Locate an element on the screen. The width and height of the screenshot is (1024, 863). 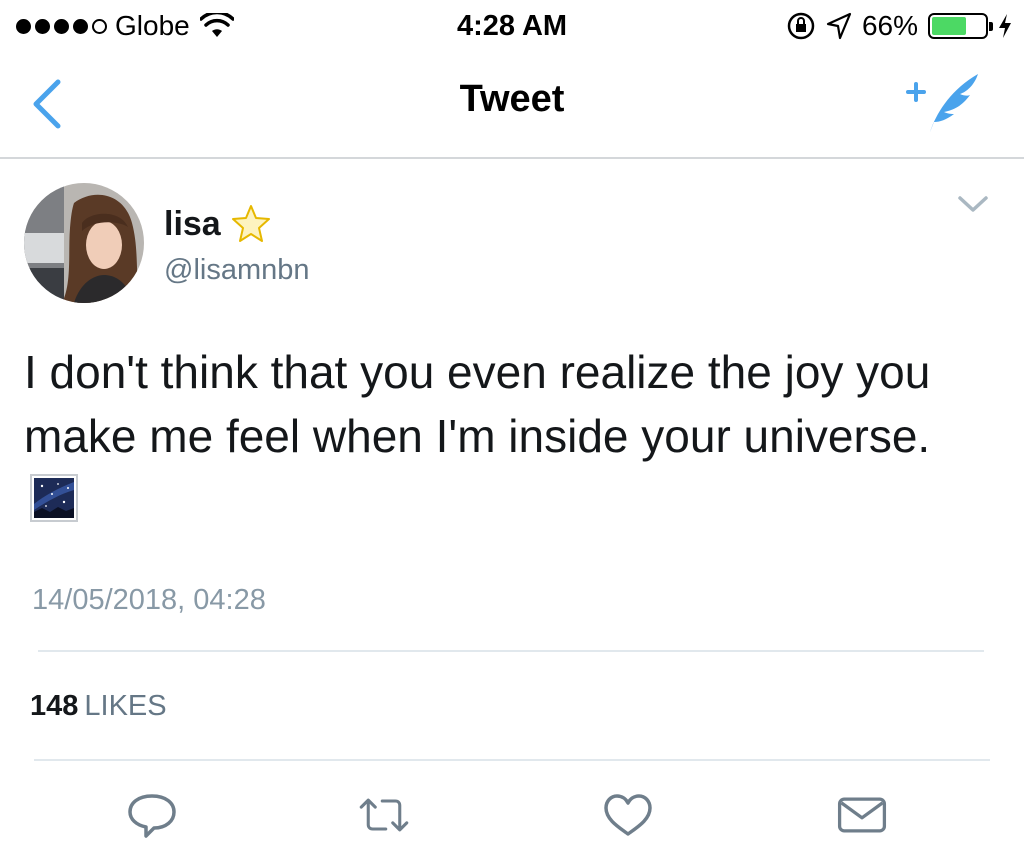
like-icon is located at coordinates (628, 815).